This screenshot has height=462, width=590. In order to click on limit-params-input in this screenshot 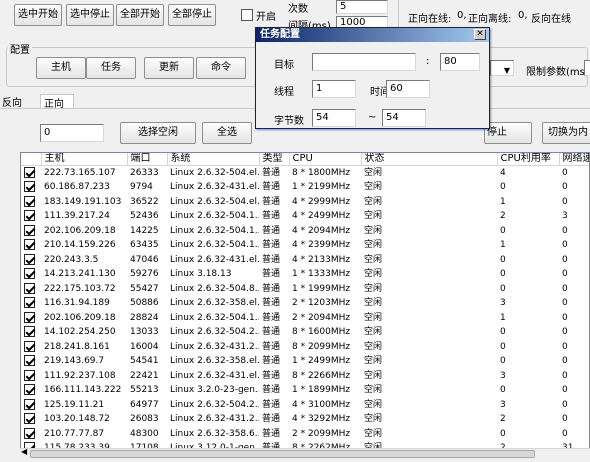, I will do `click(587, 68)`.